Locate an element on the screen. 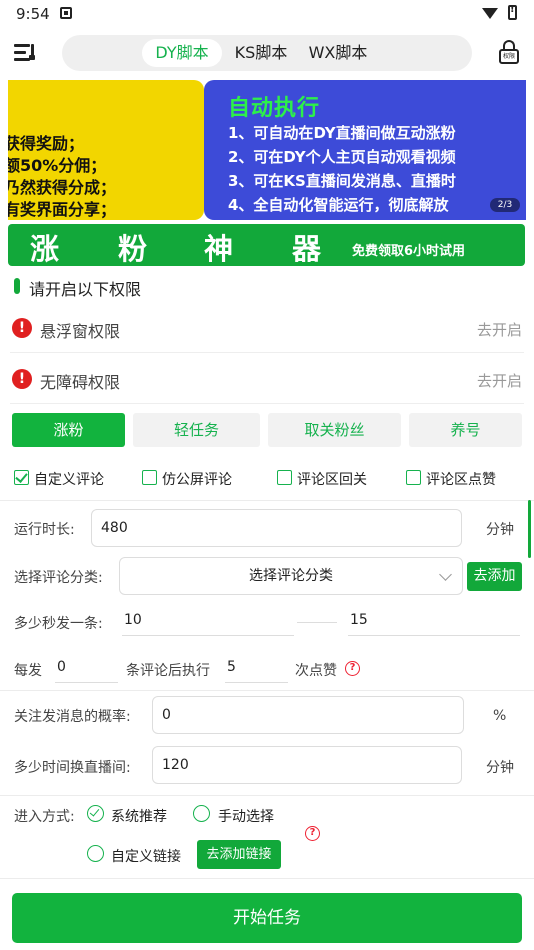  script-tabs: DY脚本 KS脚本 WX脚本 is located at coordinates (267, 53).